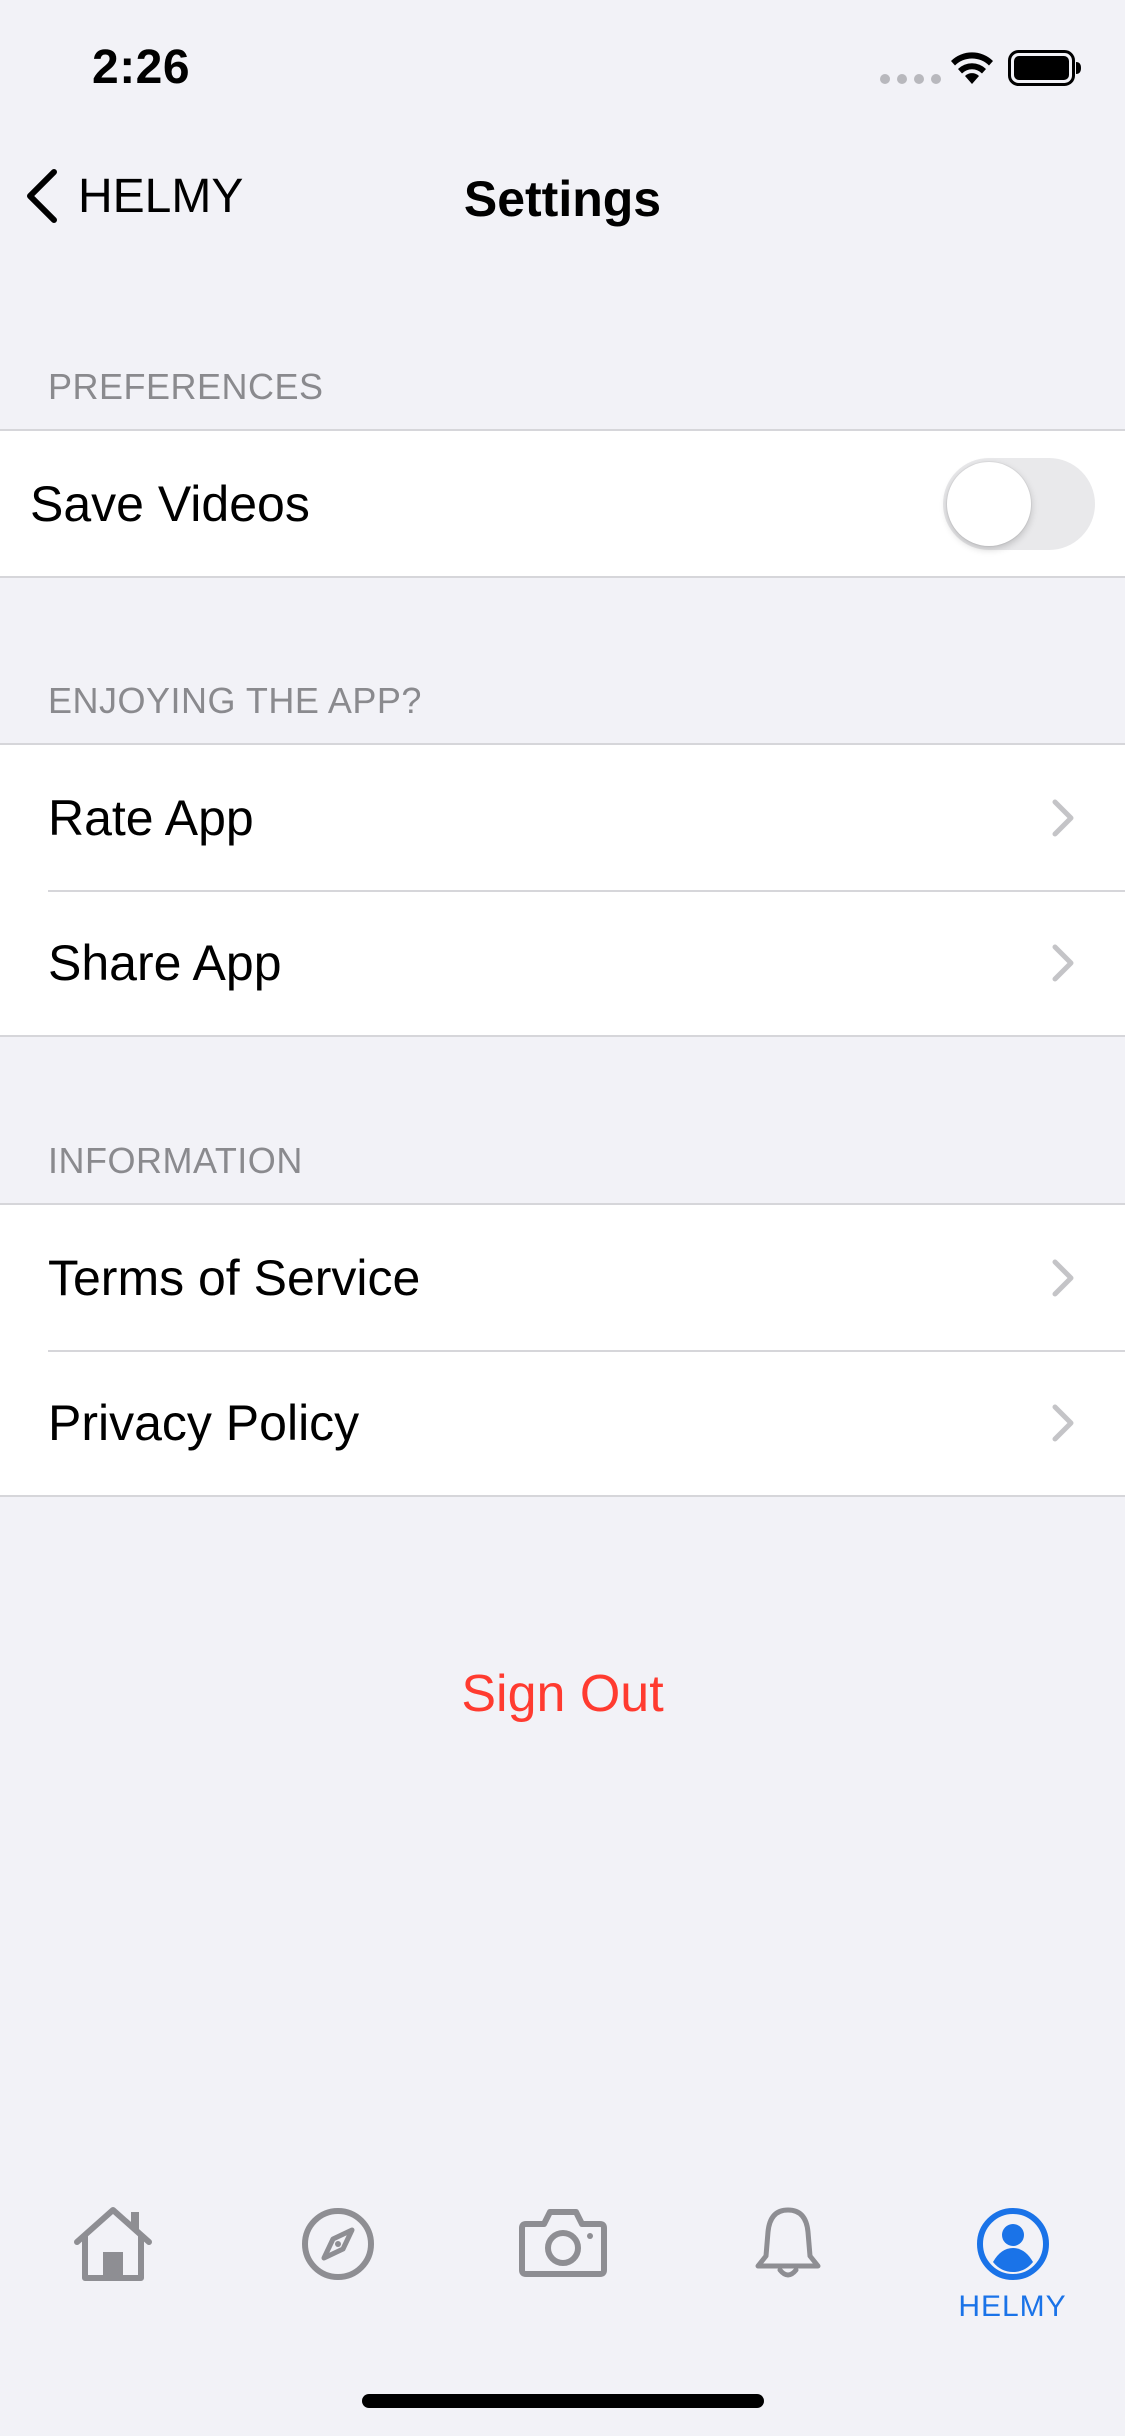 This screenshot has width=1125, height=2436. I want to click on information-group: Terms of Service Privacy Policy, so click(562, 1350).